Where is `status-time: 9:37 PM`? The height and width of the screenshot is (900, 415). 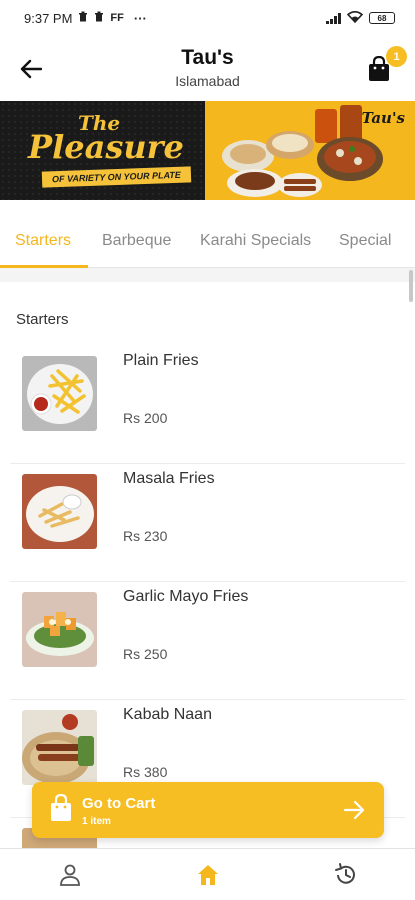 status-time: 9:37 PM is located at coordinates (48, 18).